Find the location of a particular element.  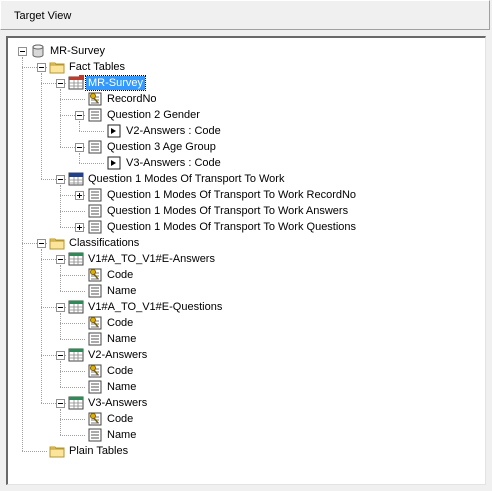

tree-node-label: Question 3 Age Group is located at coordinates (161, 147).